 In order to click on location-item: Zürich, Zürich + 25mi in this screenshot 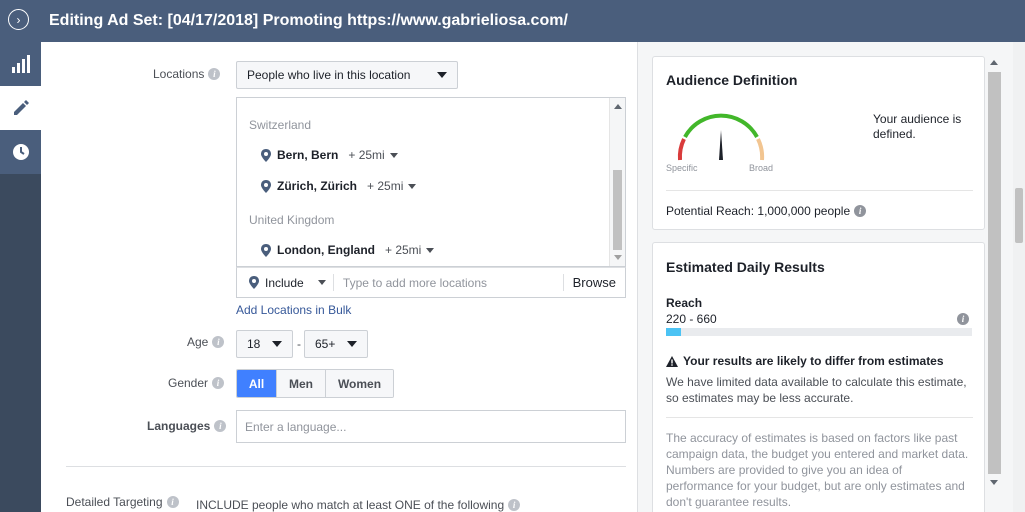, I will do `click(339, 186)`.